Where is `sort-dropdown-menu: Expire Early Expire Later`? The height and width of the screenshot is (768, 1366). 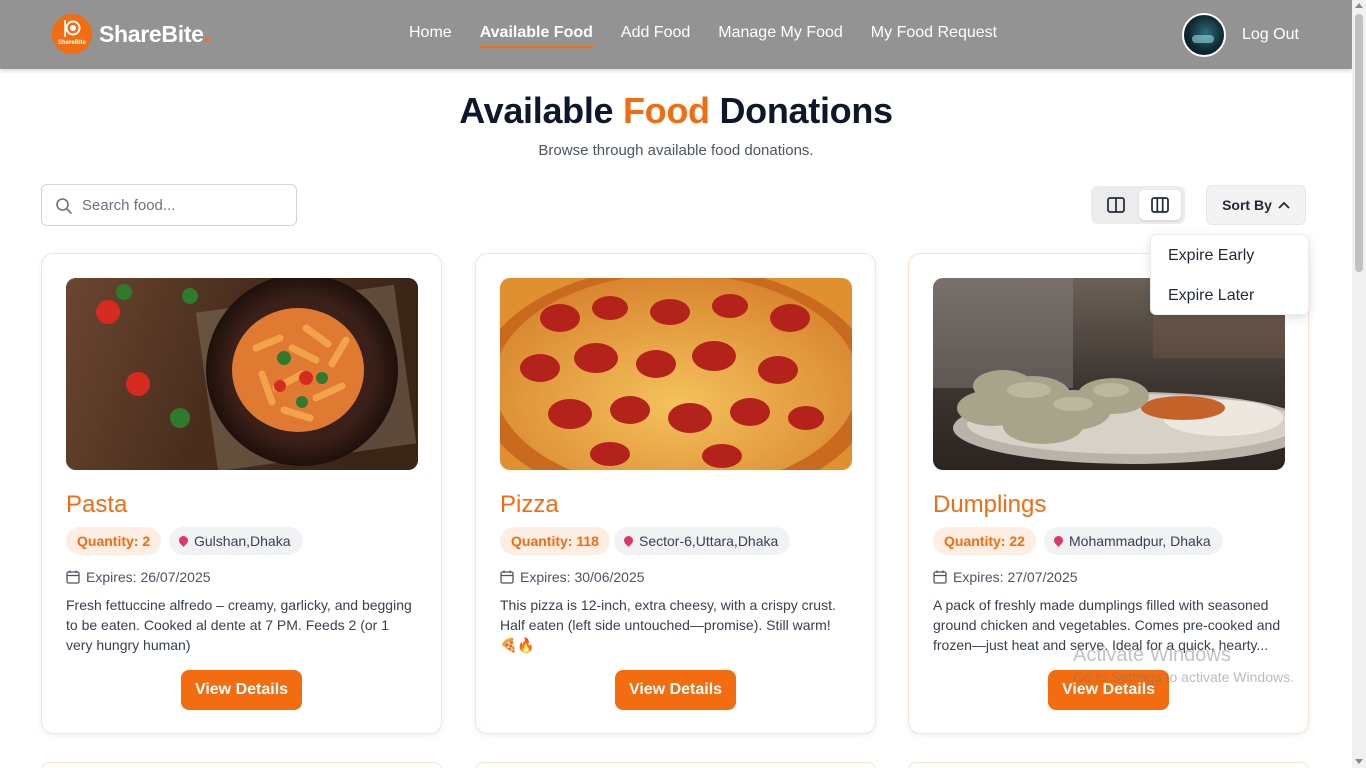 sort-dropdown-menu: Expire Early Expire Later is located at coordinates (1229, 274).